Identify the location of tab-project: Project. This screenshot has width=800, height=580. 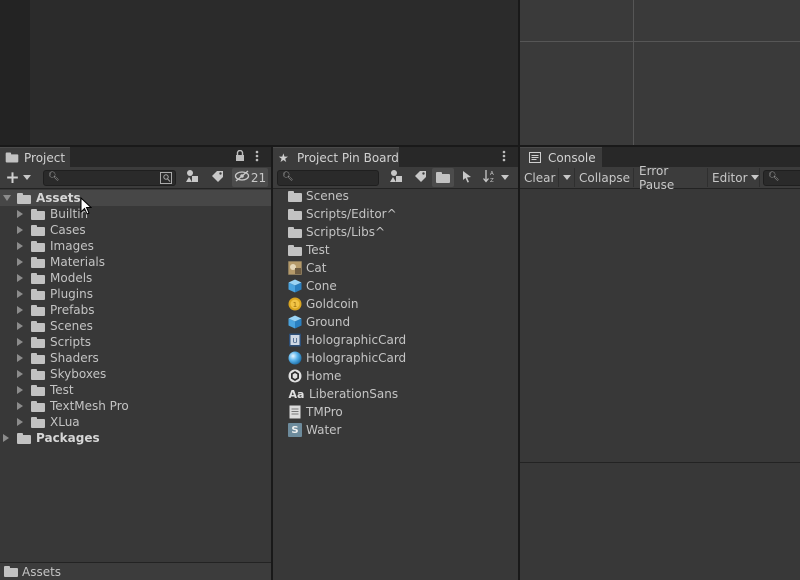
(35, 157).